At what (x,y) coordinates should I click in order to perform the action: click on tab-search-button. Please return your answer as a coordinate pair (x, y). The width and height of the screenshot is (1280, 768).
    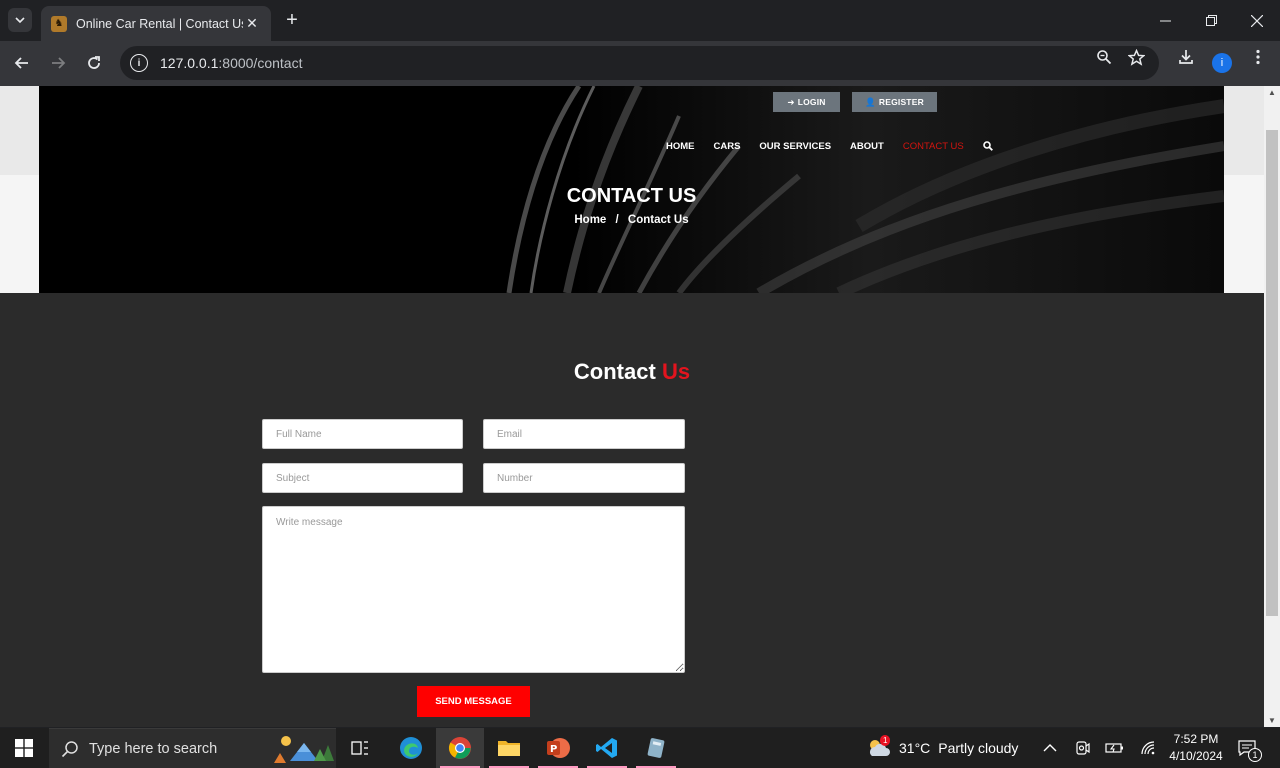
    Looking at the image, I should click on (20, 20).